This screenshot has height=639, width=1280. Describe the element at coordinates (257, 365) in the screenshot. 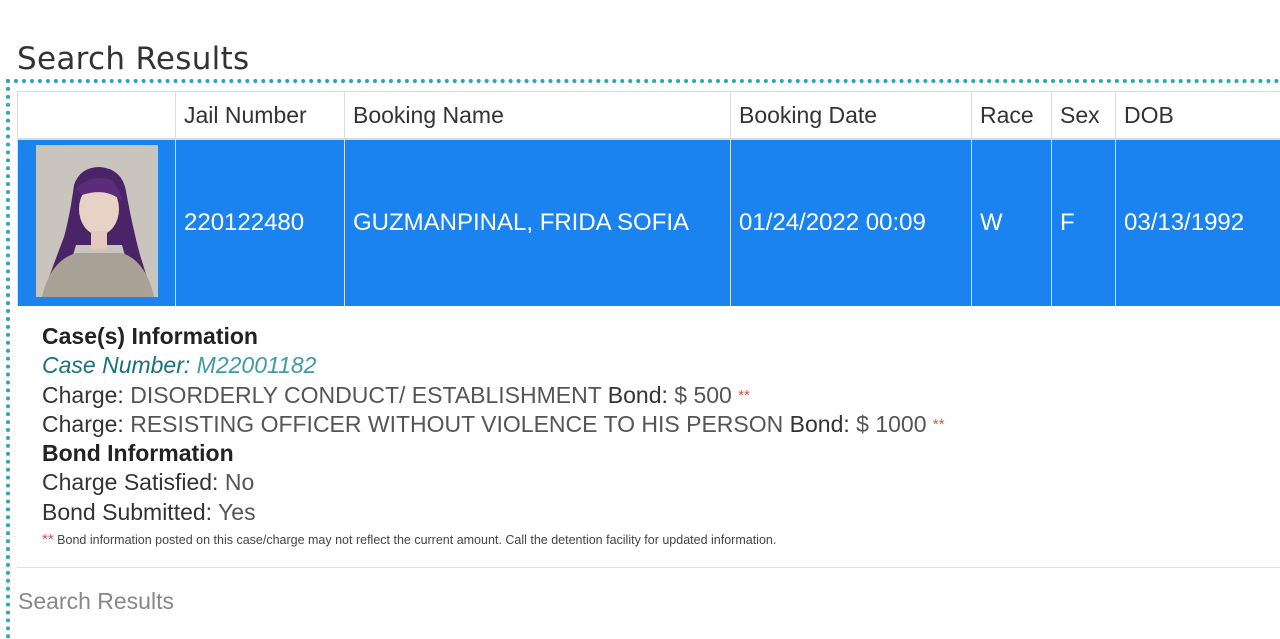

I see `case-number-value: M22001182` at that location.